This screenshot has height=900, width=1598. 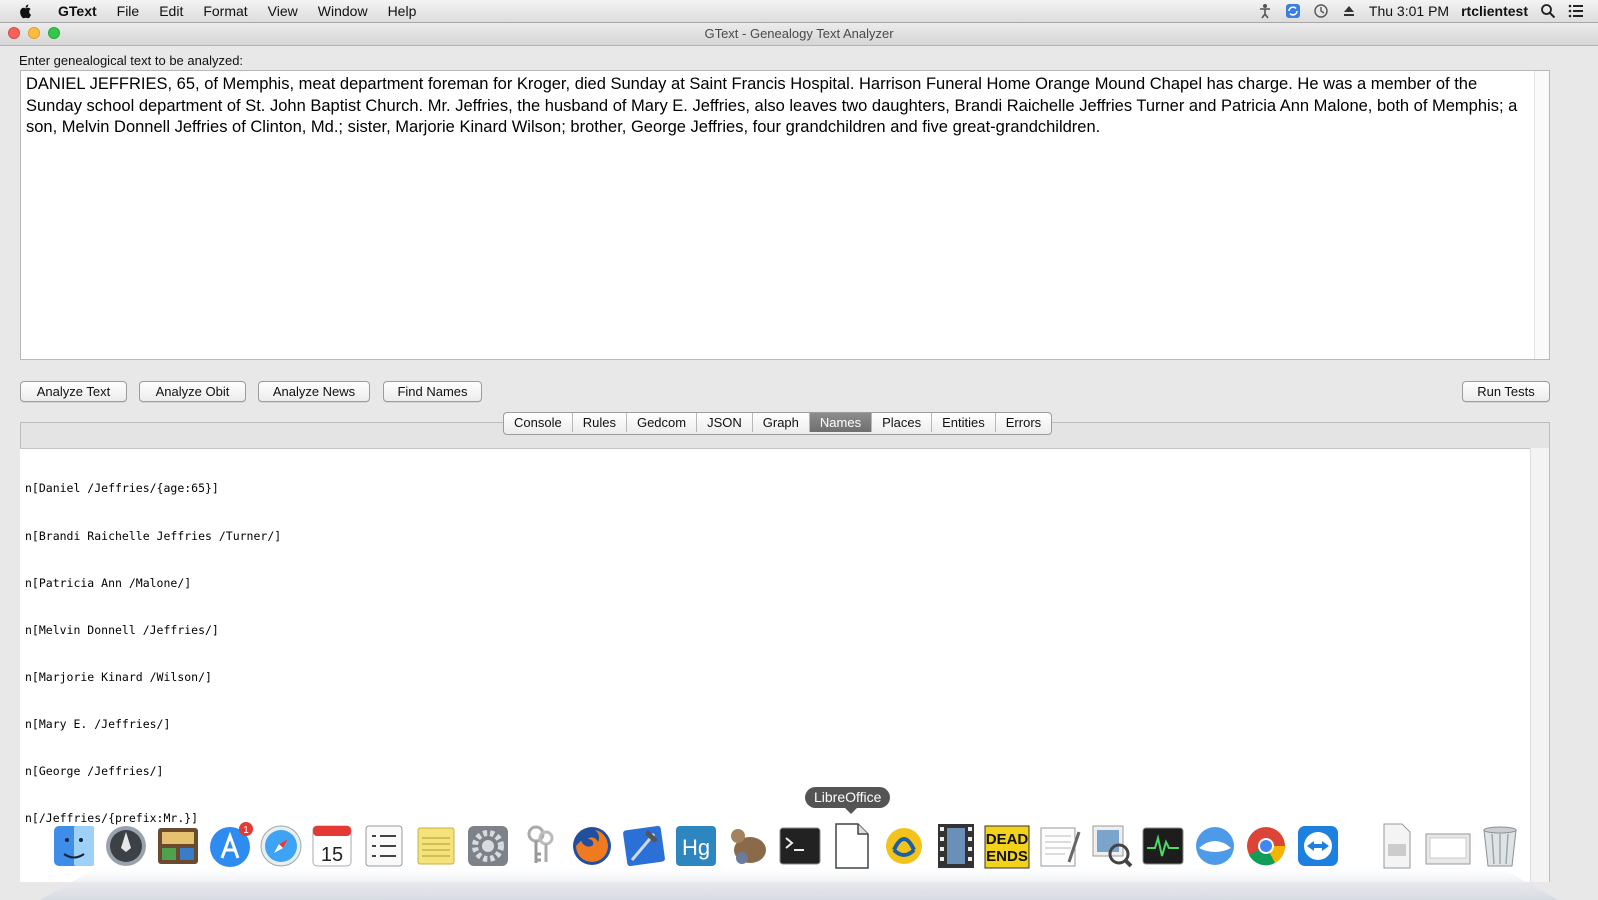 What do you see at coordinates (488, 845) in the screenshot?
I see `system-preferences-icon` at bounding box center [488, 845].